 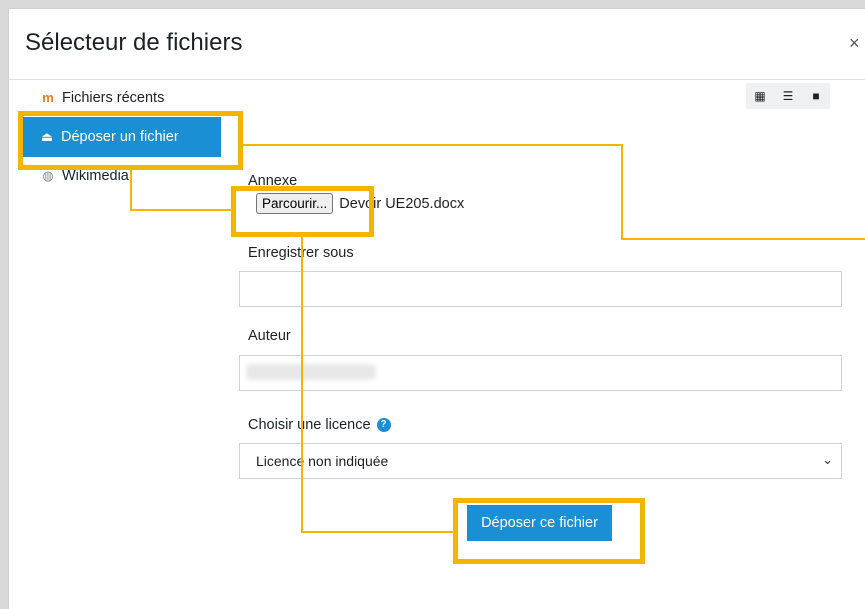 I want to click on license-select: Licence non indiquée ⌄, so click(x=540, y=461).